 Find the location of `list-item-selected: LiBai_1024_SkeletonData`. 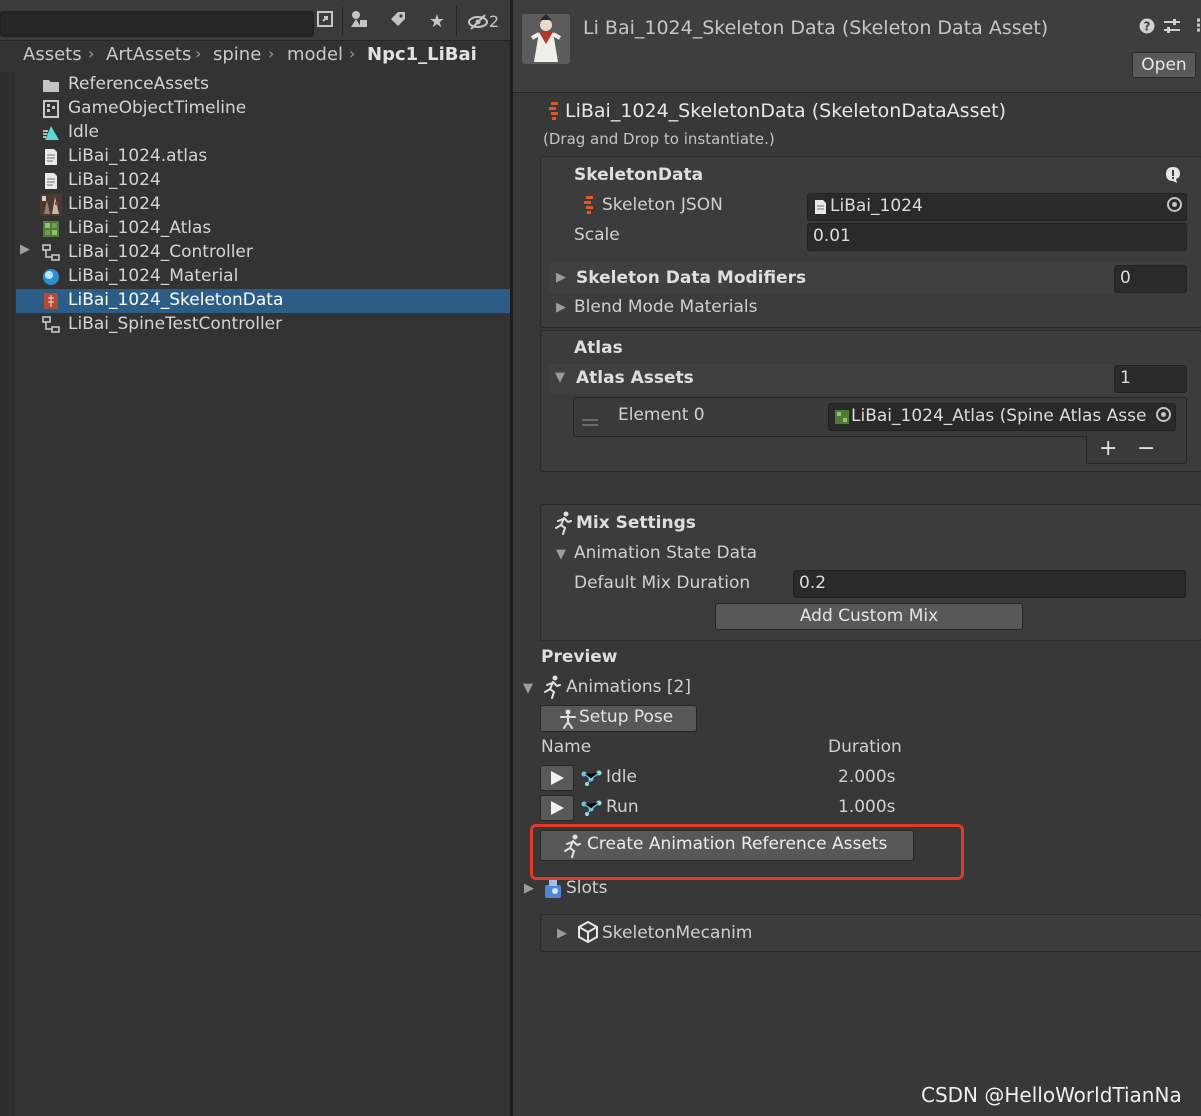

list-item-selected: LiBai_1024_SkeletonData is located at coordinates (263, 301).